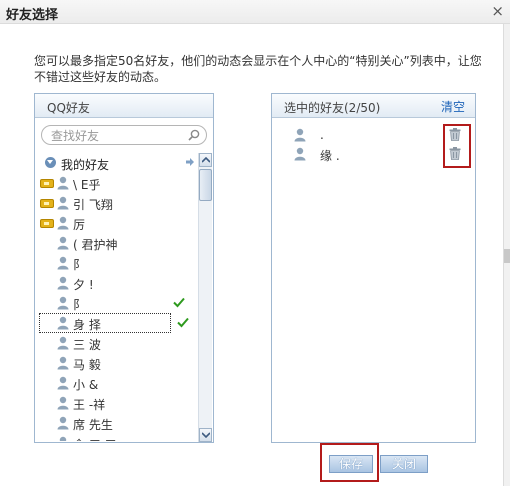 This screenshot has height=486, width=510. I want to click on scroll-down-button, so click(205, 435).